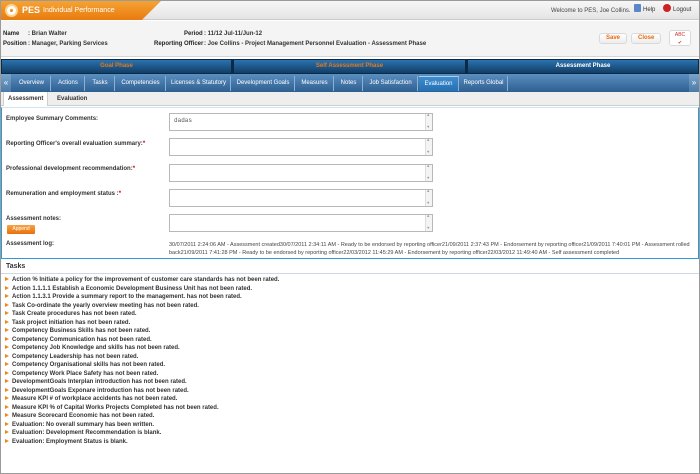  I want to click on tab-overview: Overview, so click(32, 83).